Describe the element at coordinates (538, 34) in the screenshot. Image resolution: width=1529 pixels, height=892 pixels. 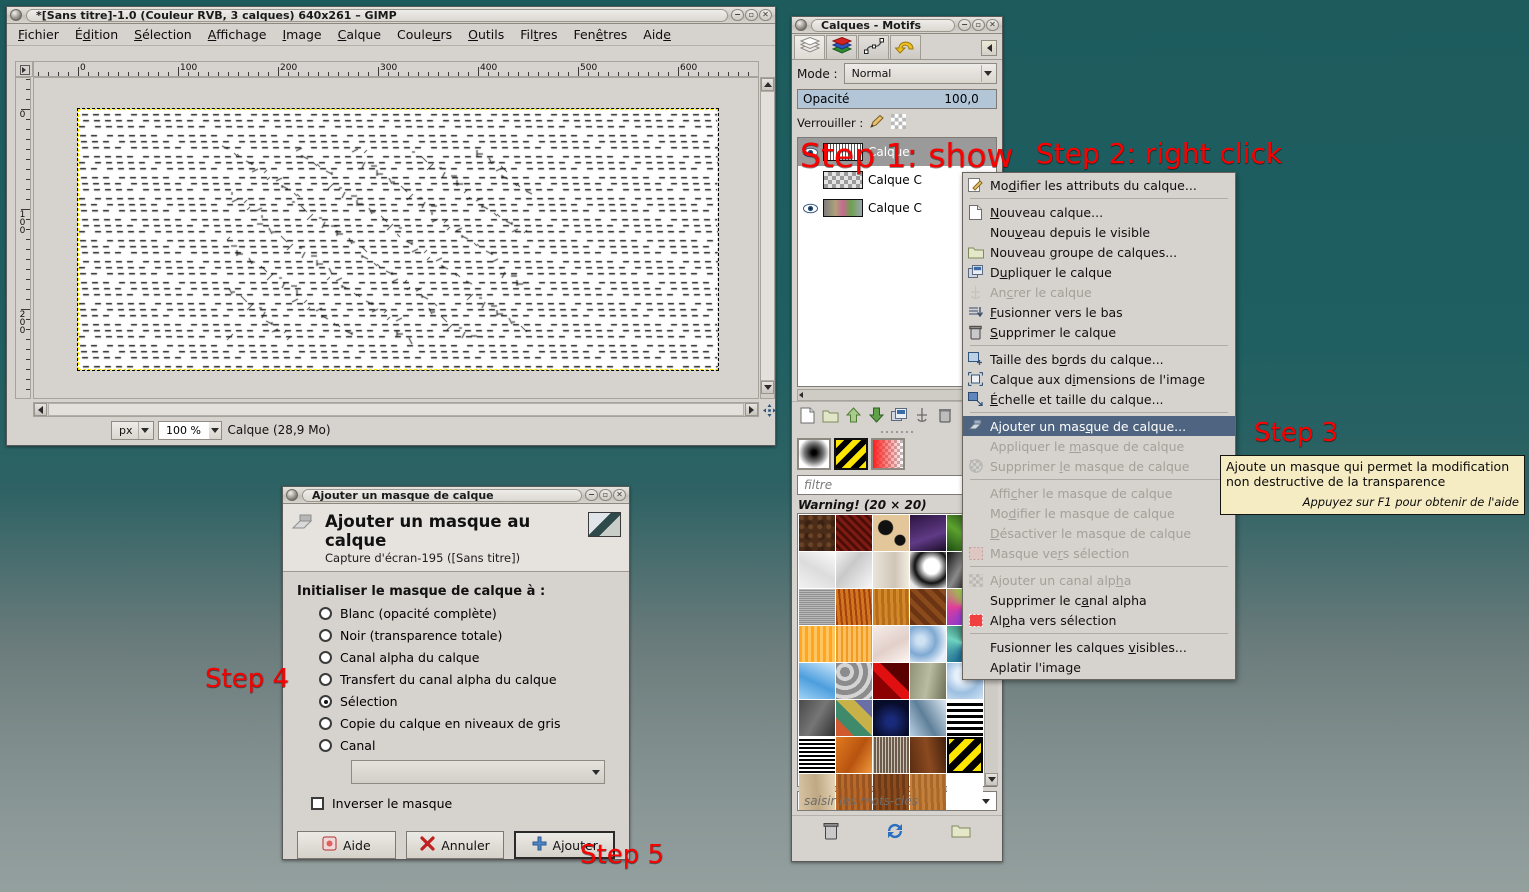
I see `menu-filtres: Filtres` at that location.